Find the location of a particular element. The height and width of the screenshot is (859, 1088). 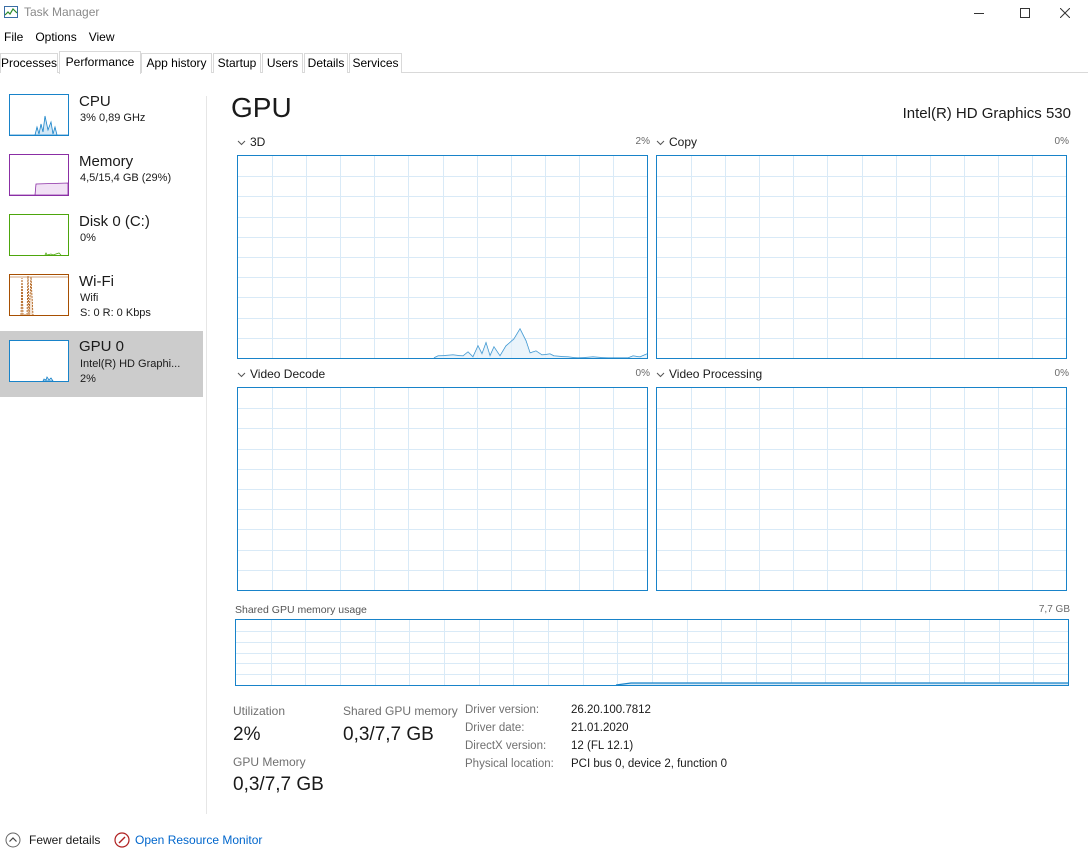

resource-monitor-icon is located at coordinates (122, 840).